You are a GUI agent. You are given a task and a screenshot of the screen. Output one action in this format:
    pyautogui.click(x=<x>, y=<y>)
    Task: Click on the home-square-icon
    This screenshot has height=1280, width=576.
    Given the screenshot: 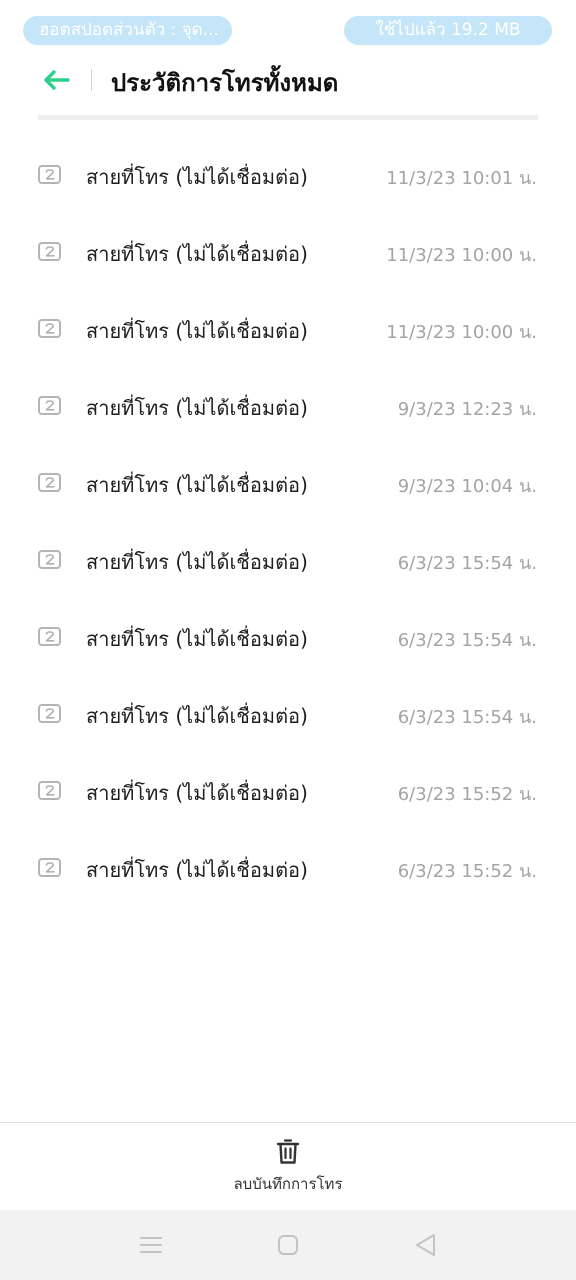 What is the action you would take?
    pyautogui.click(x=288, y=1245)
    